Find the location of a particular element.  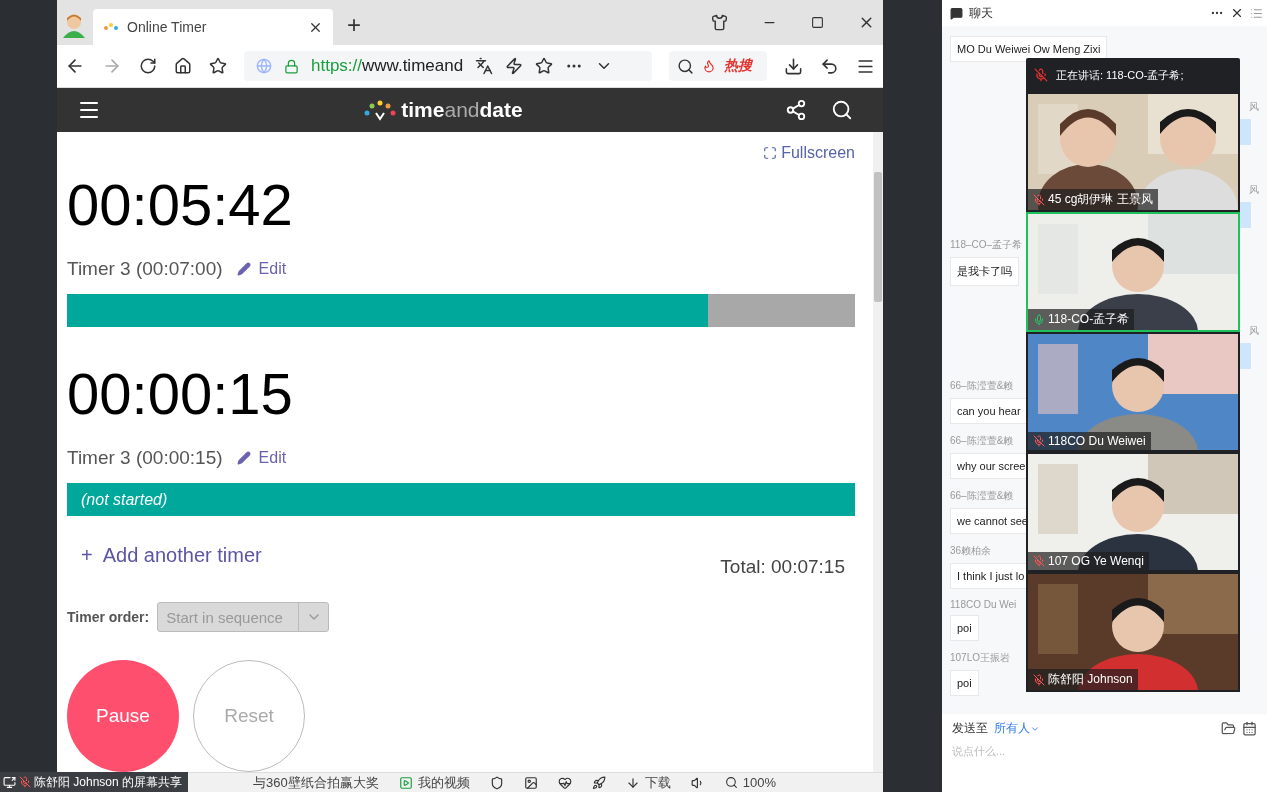

chat-title: 聊天 is located at coordinates (981, 13).